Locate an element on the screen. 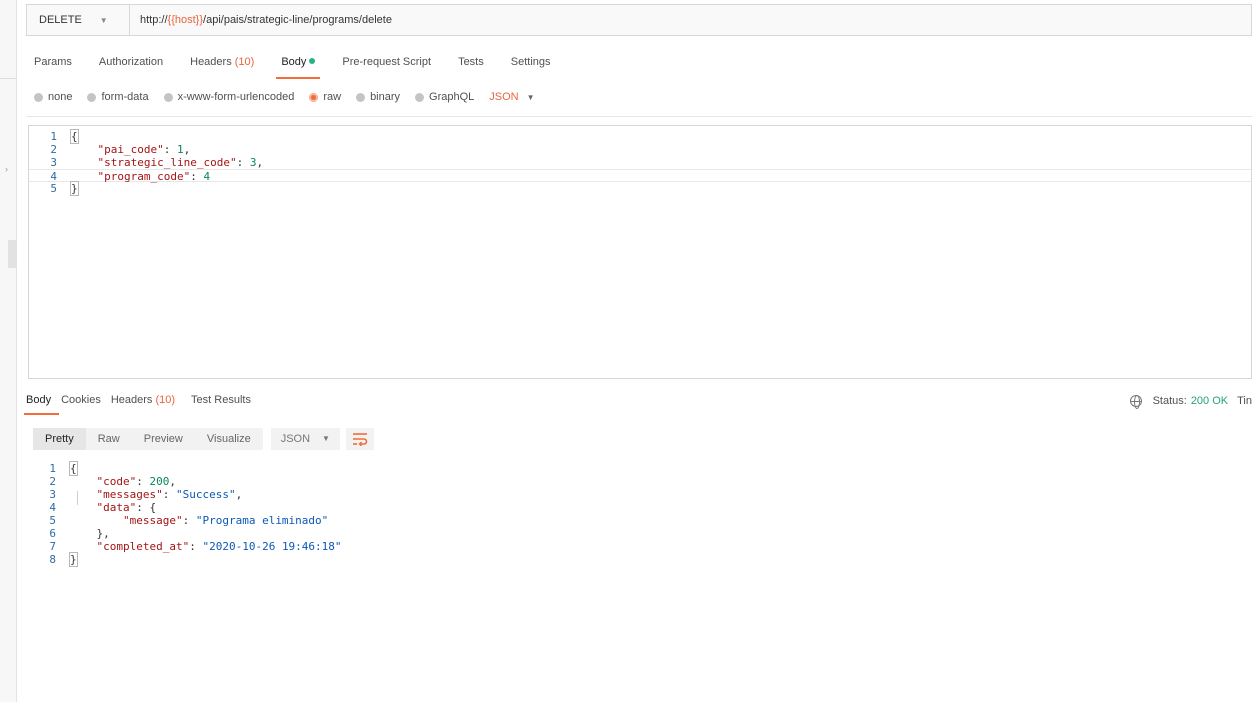 This screenshot has height=702, width=1252. divider is located at coordinates (639, 116).